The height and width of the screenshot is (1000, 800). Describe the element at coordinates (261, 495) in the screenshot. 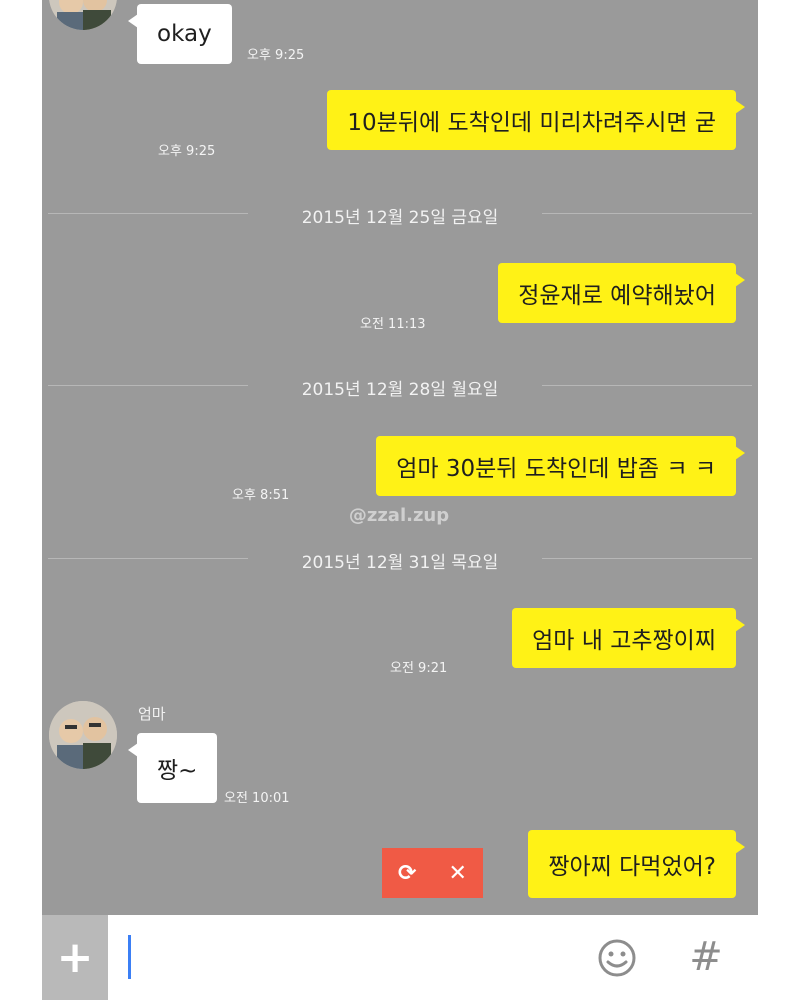

I see `message-time: 오후 8:51` at that location.